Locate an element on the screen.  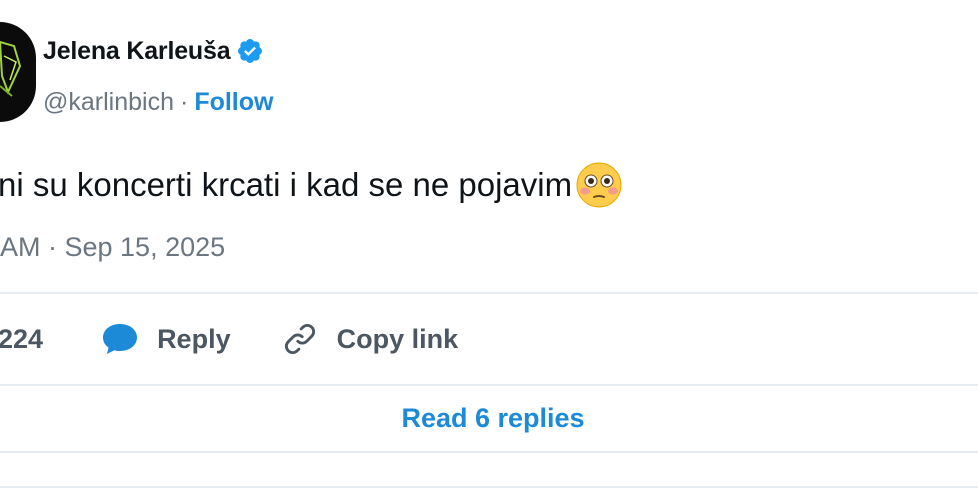
copy-link-button: Copy link is located at coordinates (370, 339).